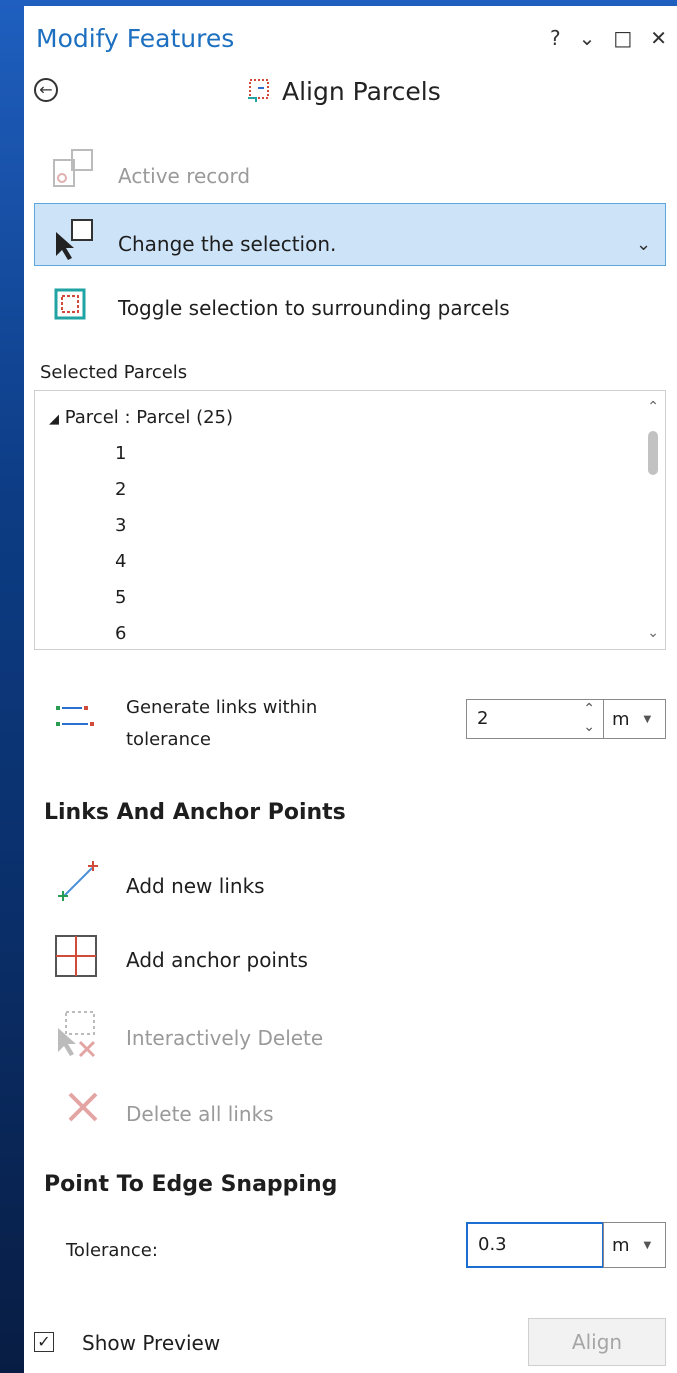 This screenshot has width=677, height=1373. I want to click on toggle-selection-icon, so click(72, 304).